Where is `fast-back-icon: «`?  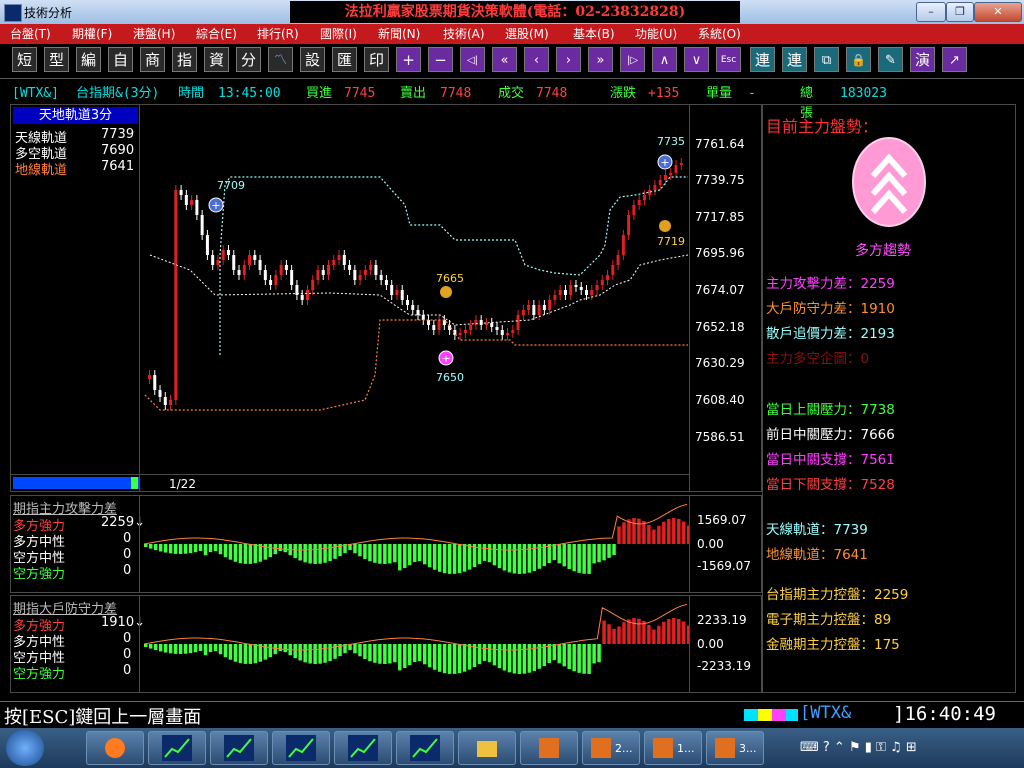
fast-back-icon: « is located at coordinates (504, 59).